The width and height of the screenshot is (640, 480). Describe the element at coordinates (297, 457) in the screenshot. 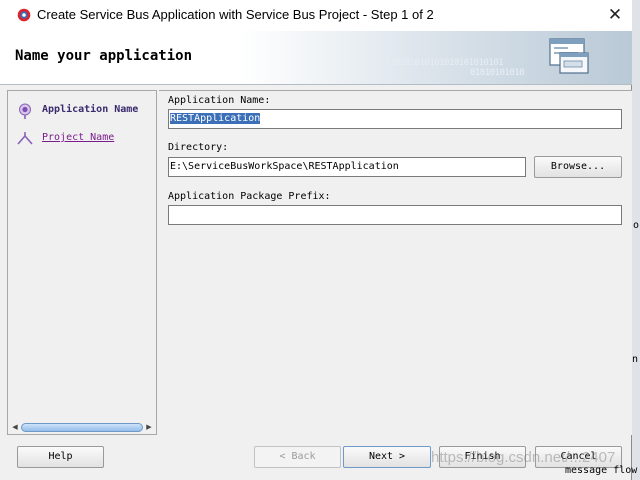

I see `back-button: < Back` at that location.